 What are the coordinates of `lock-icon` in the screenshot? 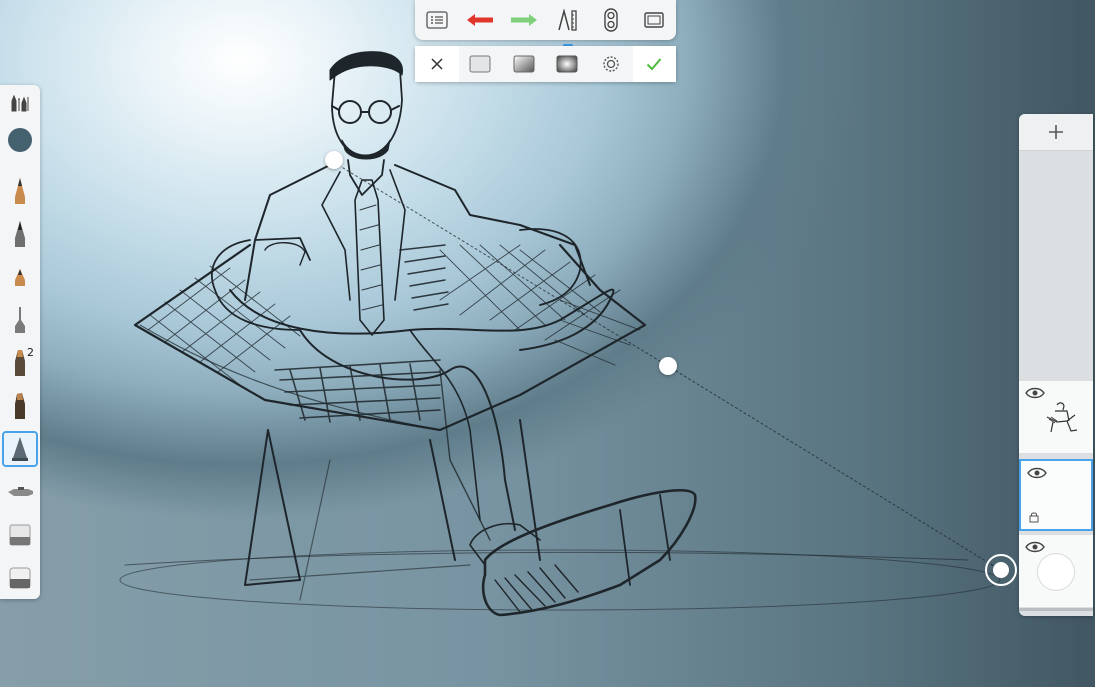 It's located at (1034, 517).